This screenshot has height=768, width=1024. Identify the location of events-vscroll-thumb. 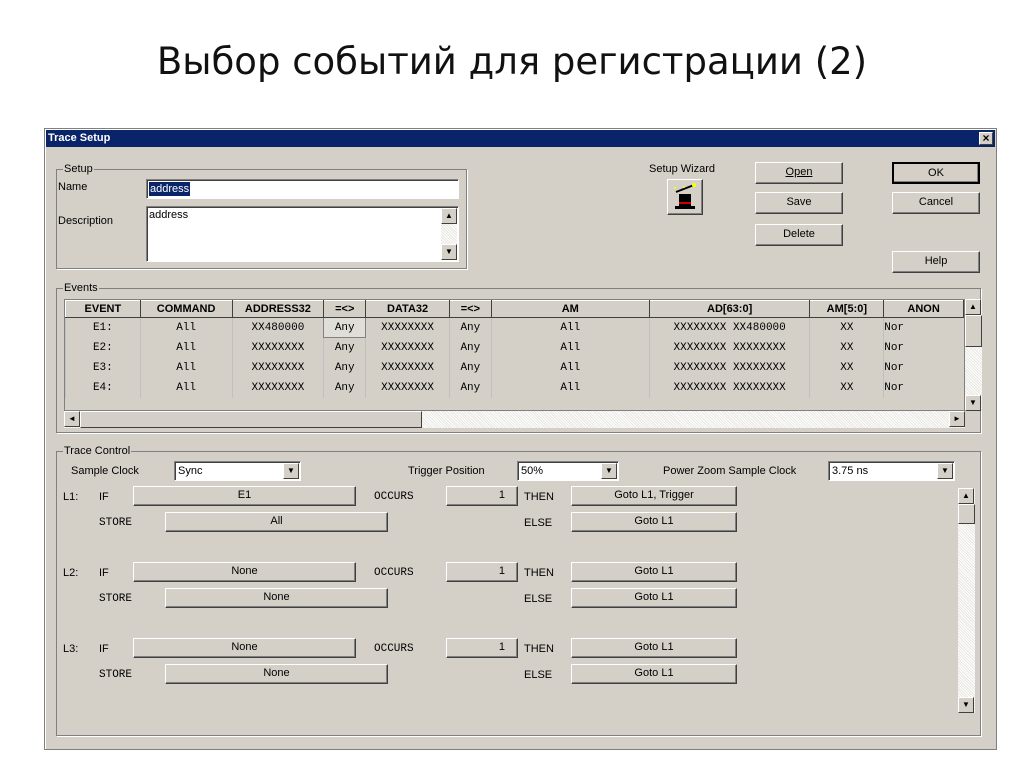
(973, 331).